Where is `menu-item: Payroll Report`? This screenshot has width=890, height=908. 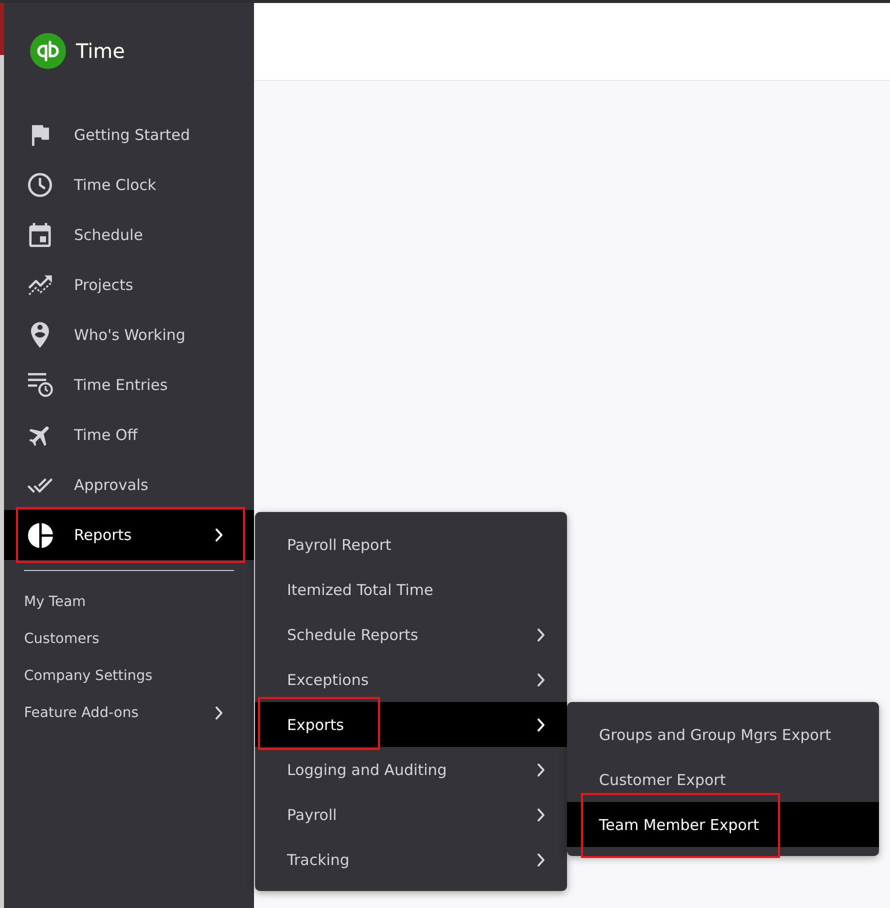 menu-item: Payroll Report is located at coordinates (411, 544).